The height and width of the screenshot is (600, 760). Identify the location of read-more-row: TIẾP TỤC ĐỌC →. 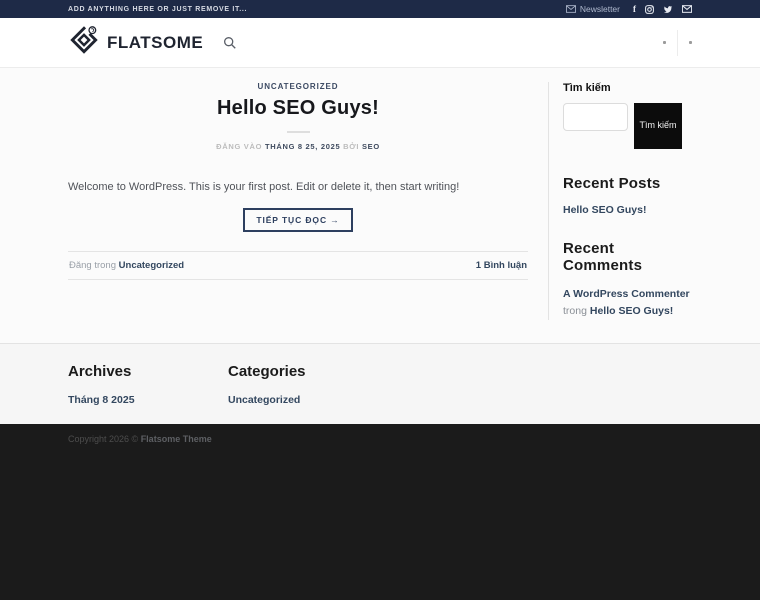
(298, 220).